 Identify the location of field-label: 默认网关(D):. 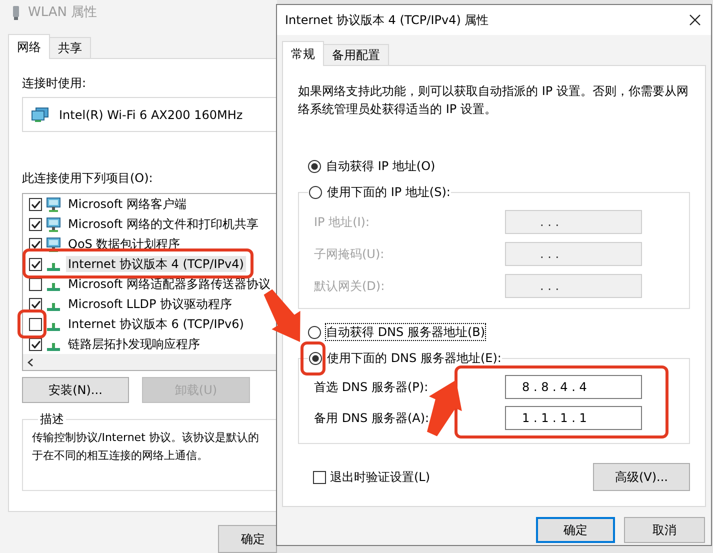
(350, 286).